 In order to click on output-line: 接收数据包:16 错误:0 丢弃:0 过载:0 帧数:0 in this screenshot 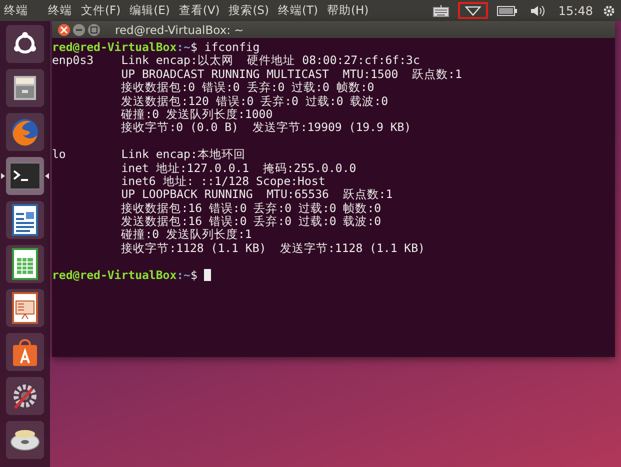, I will do `click(251, 207)`.